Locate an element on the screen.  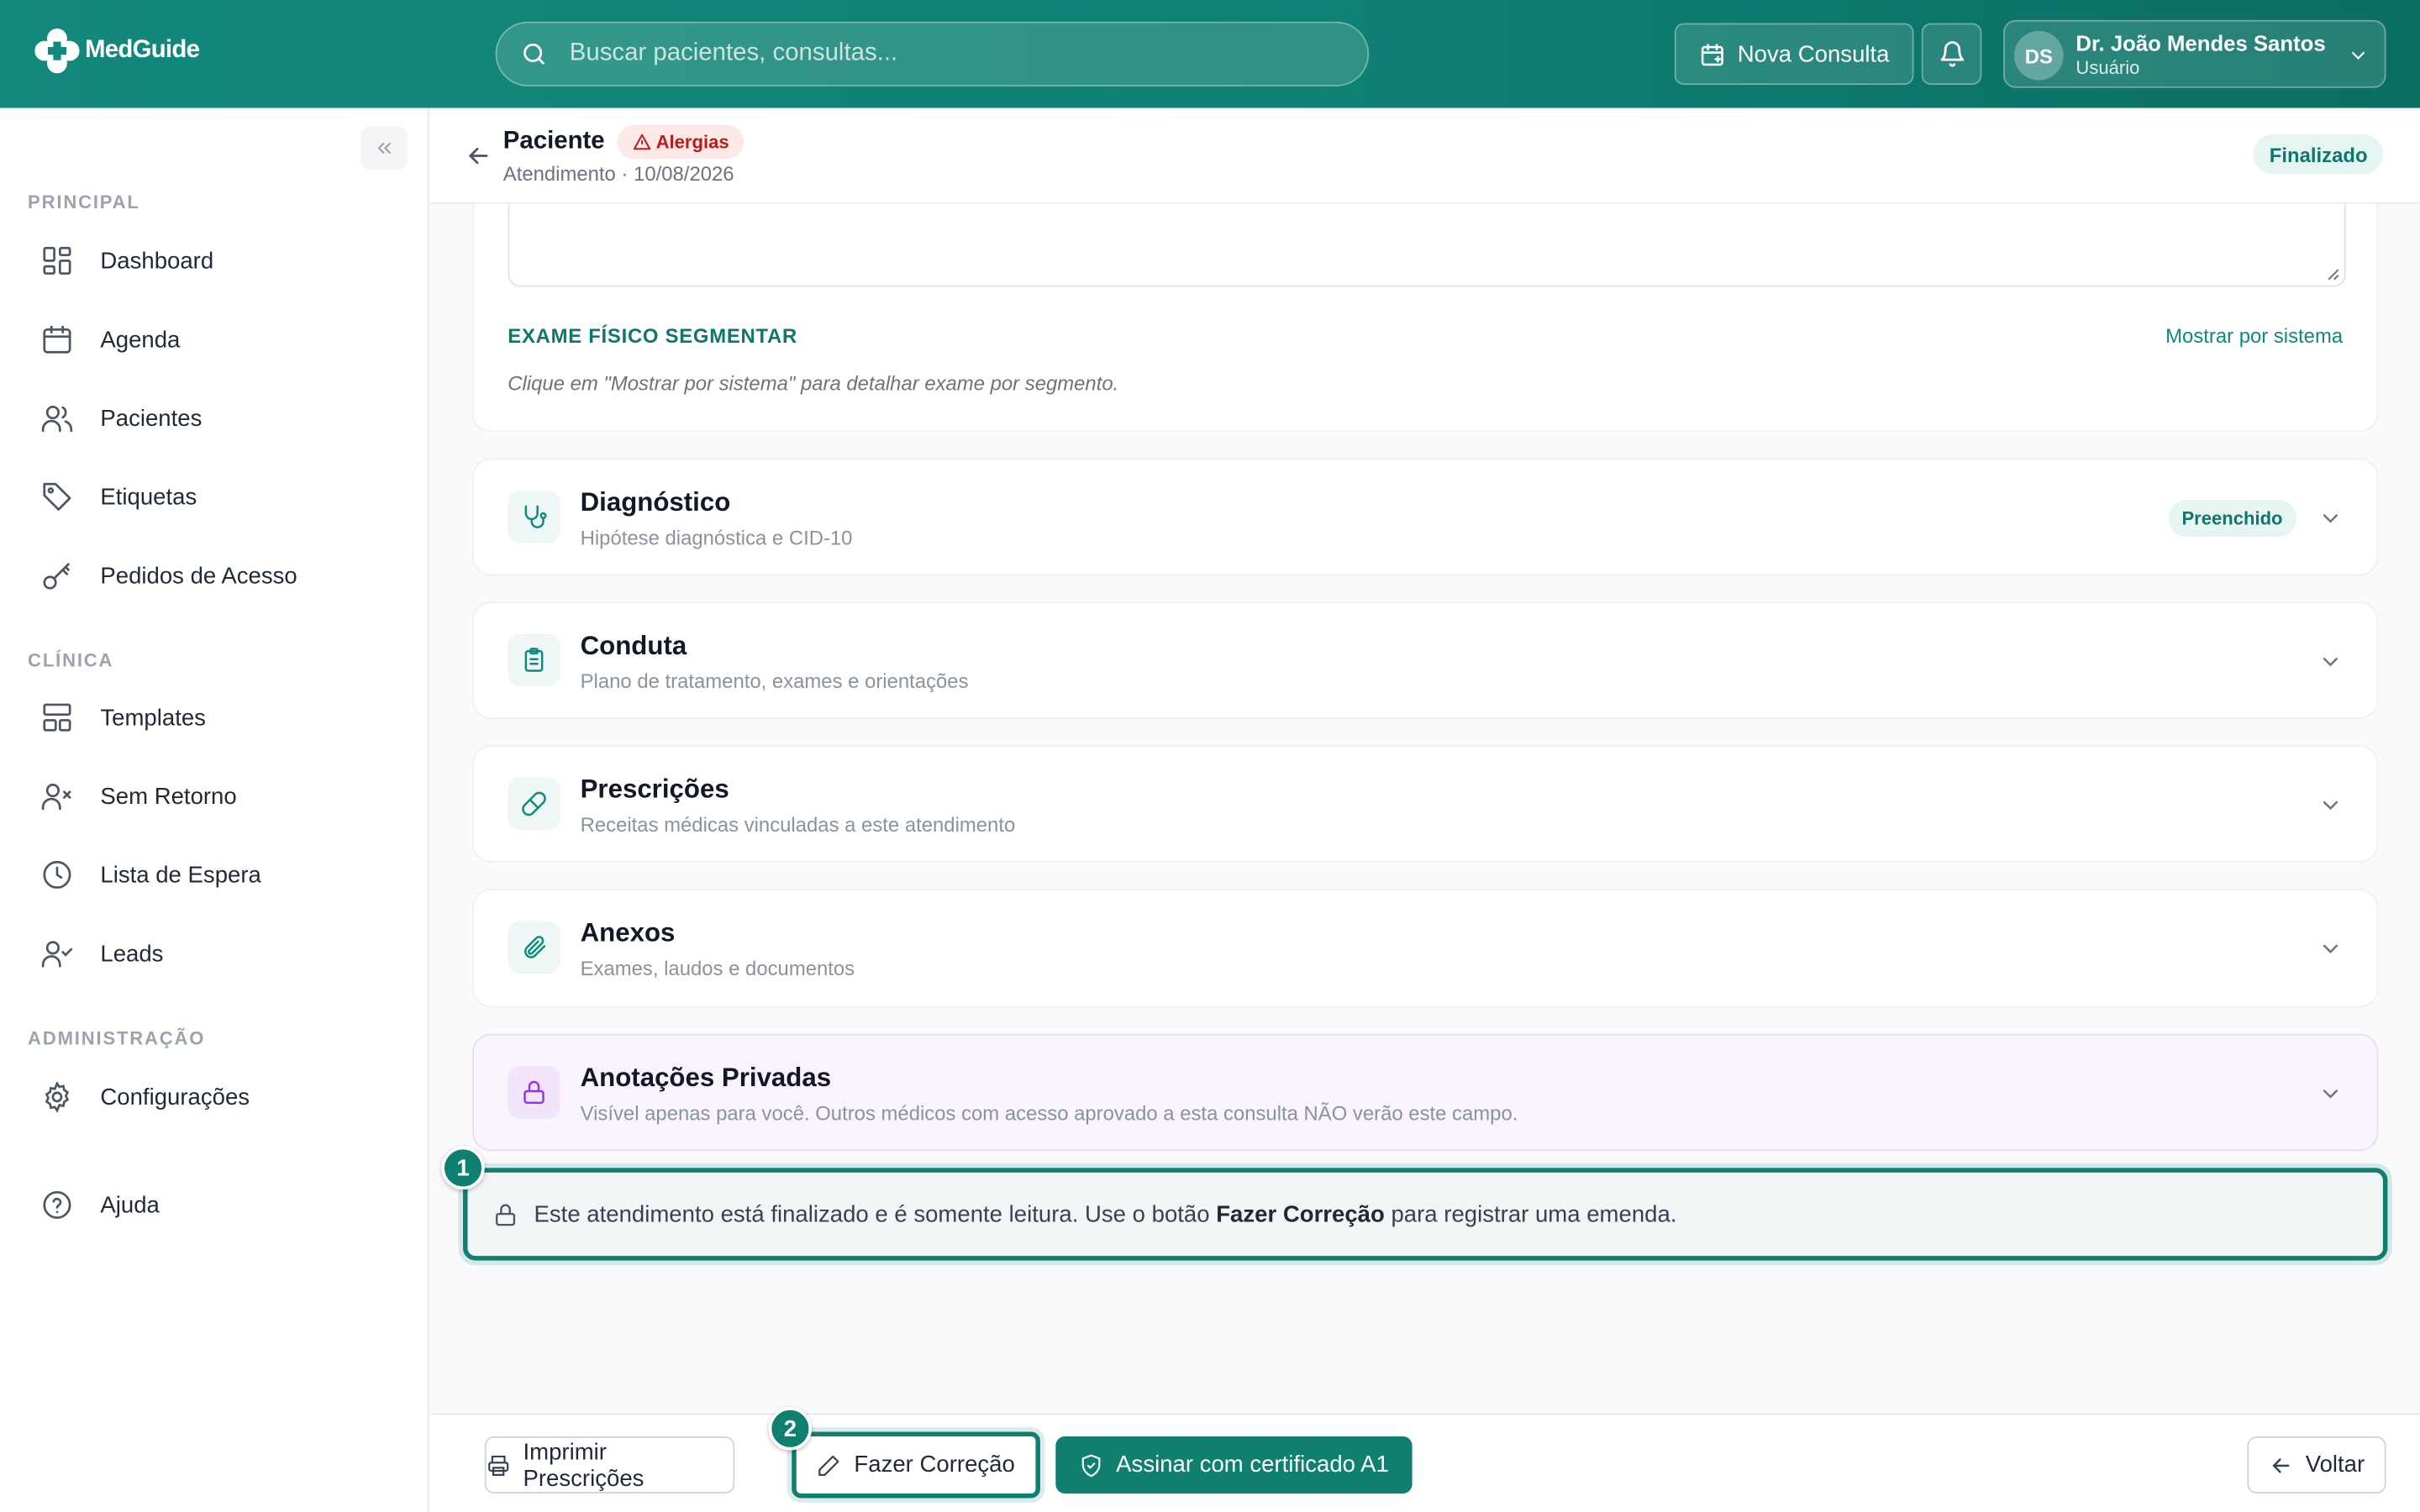
sidebar-item-dashboard: Dashboard is located at coordinates (225, 260).